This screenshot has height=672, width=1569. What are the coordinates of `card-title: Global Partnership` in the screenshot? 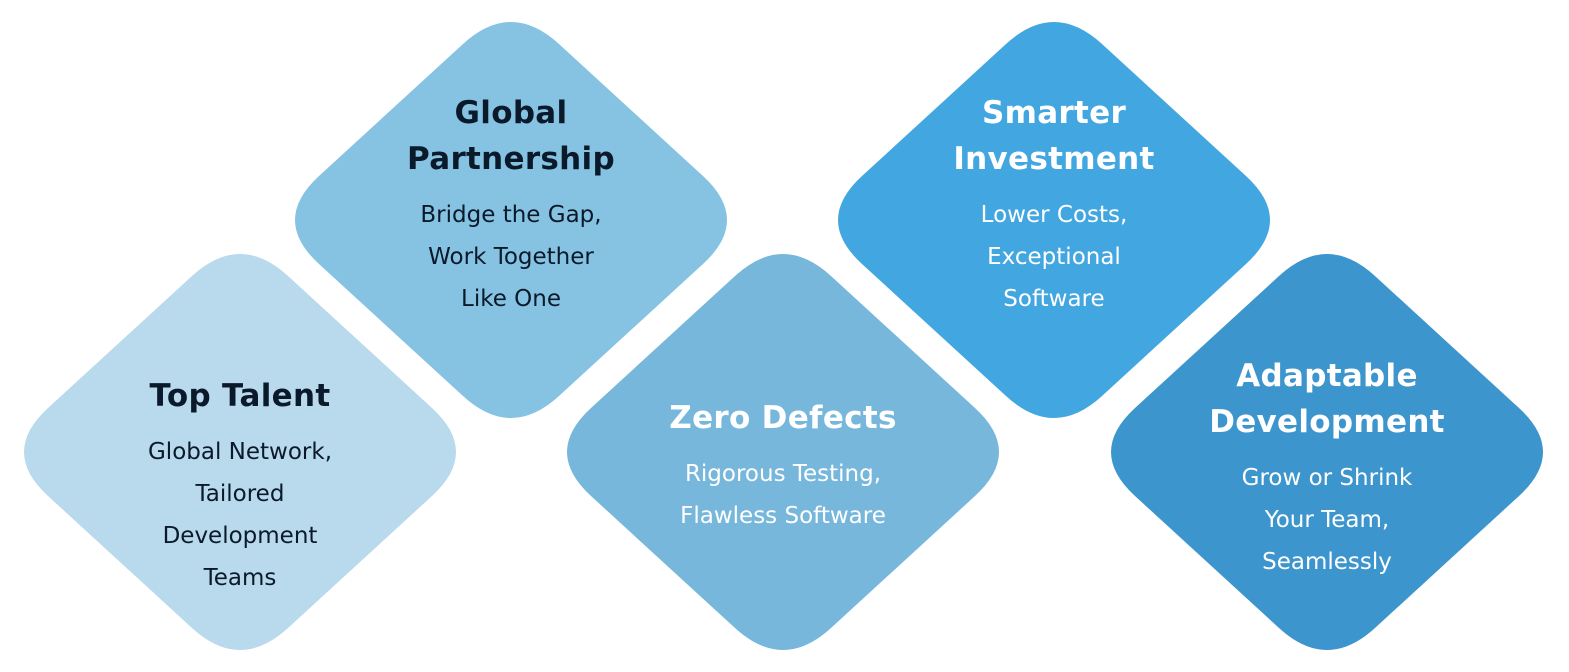 It's located at (511, 136).